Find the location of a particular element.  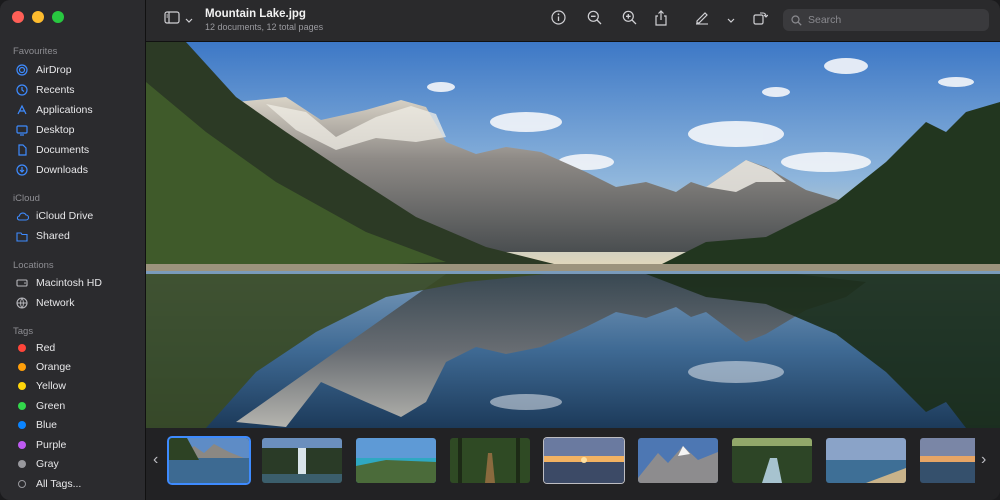

search-placeholder: Search is located at coordinates (825, 20).